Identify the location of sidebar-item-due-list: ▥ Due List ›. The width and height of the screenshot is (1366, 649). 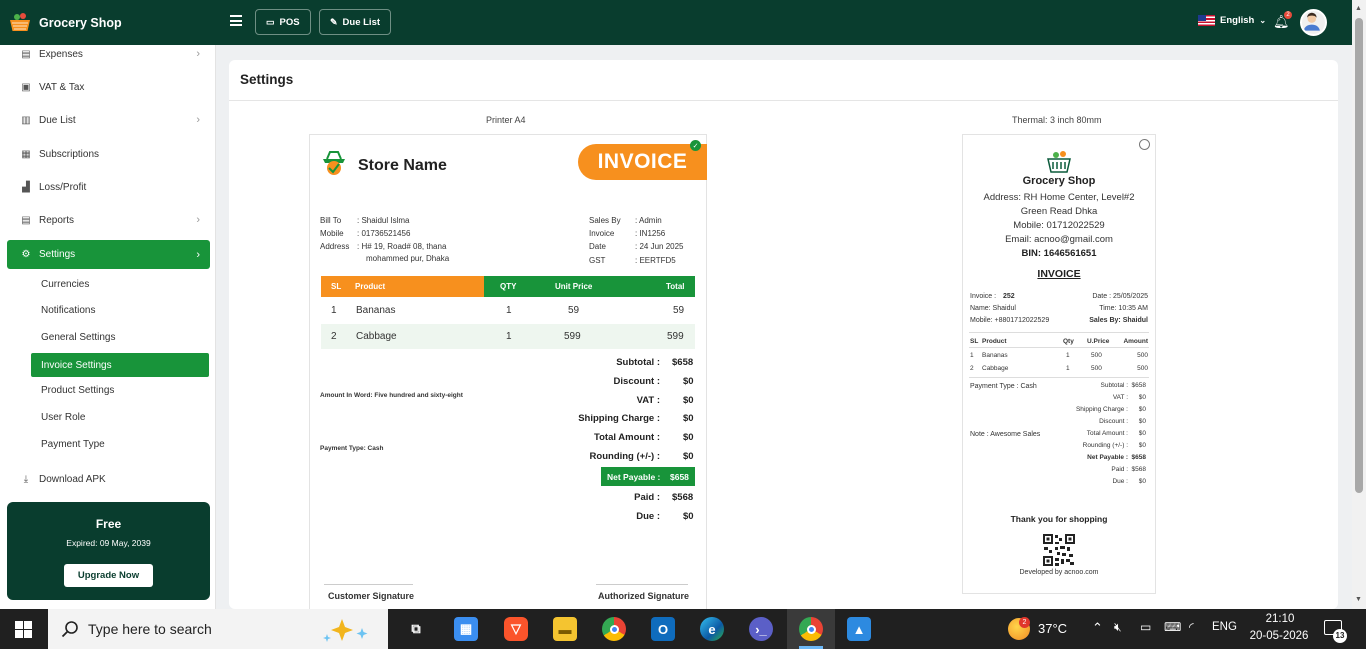
(108, 120).